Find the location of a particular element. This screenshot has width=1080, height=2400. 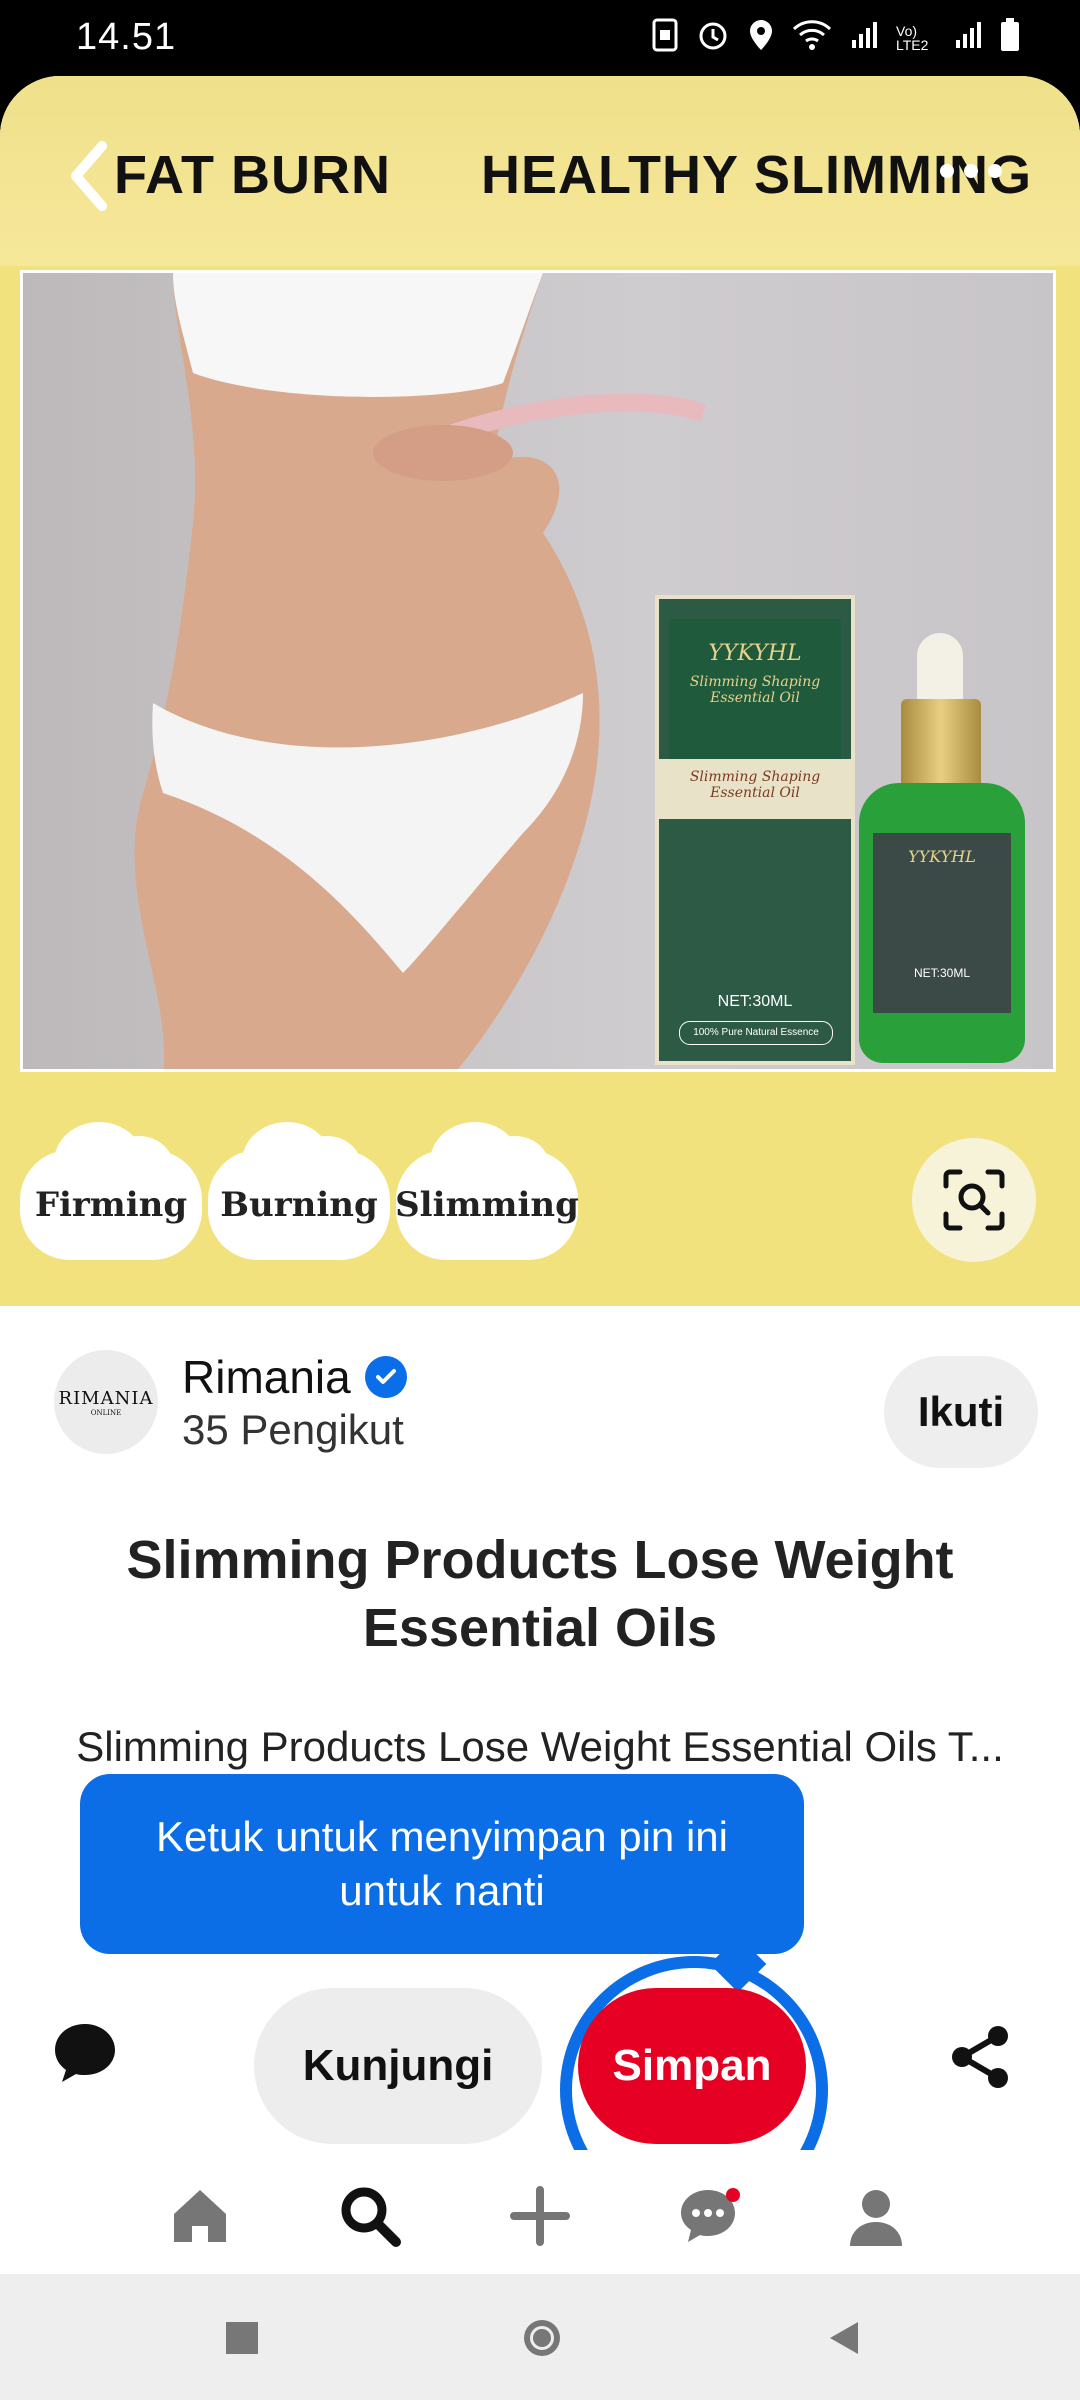

recent-apps-button is located at coordinates (242, 2338).